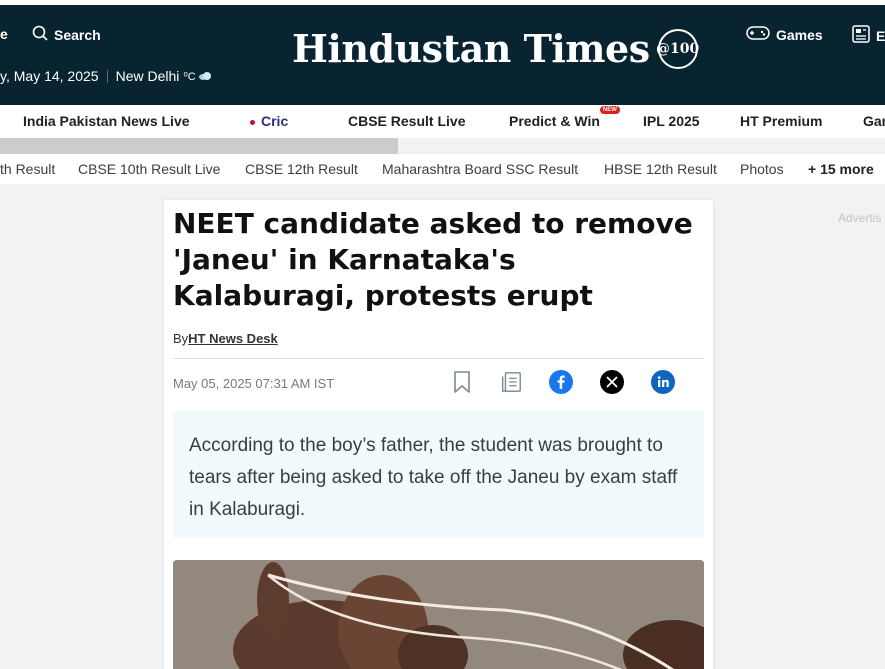  Describe the element at coordinates (181, 338) in the screenshot. I see `byline-prefix: By` at that location.